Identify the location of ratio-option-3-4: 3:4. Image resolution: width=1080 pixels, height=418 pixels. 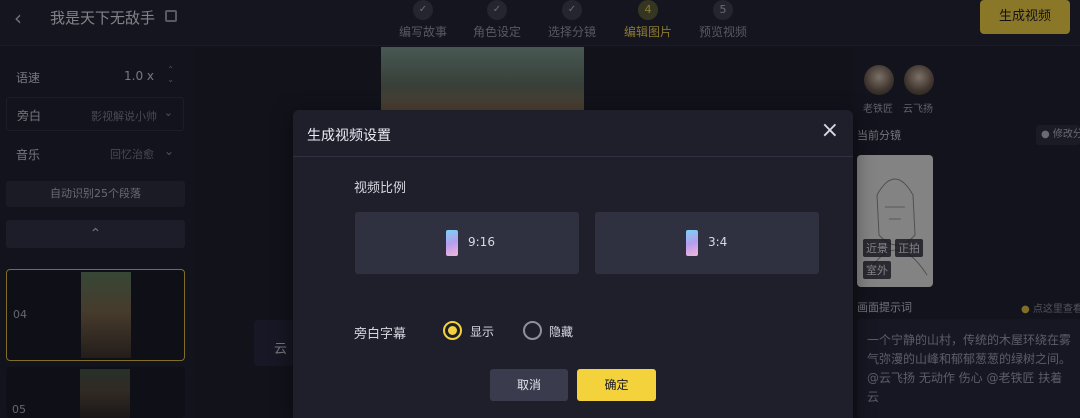
(707, 243).